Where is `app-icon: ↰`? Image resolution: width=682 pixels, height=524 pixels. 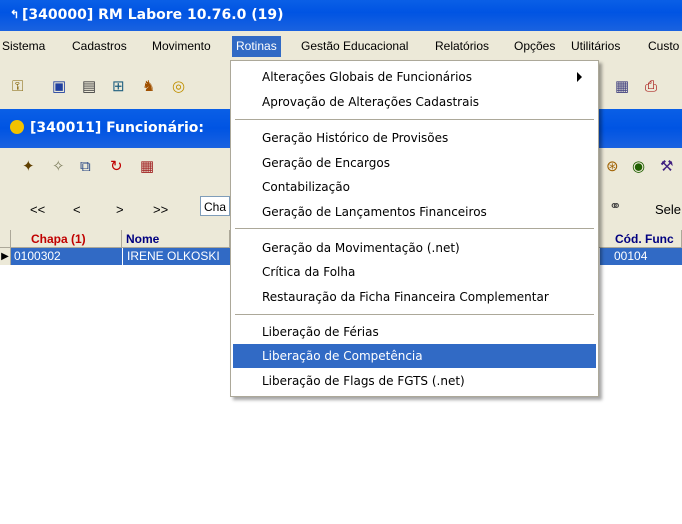 app-icon: ↰ is located at coordinates (15, 15).